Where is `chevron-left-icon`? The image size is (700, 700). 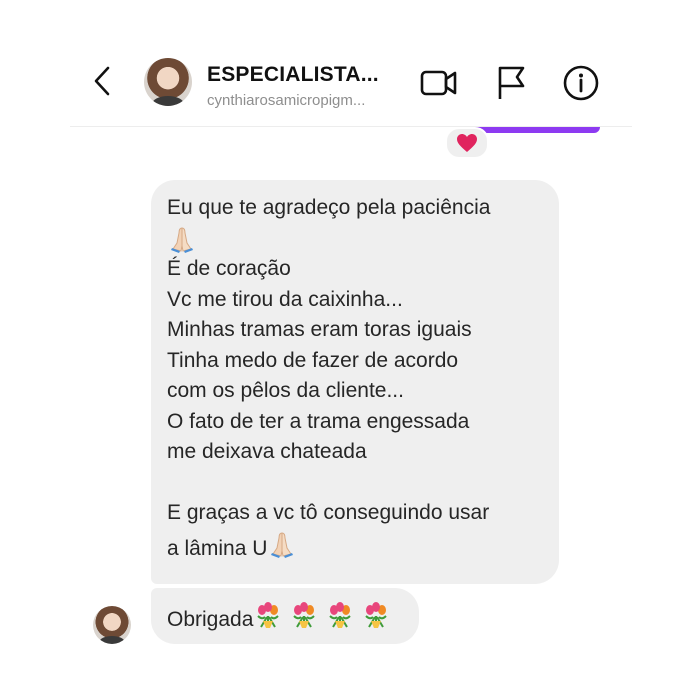 chevron-left-icon is located at coordinates (102, 81).